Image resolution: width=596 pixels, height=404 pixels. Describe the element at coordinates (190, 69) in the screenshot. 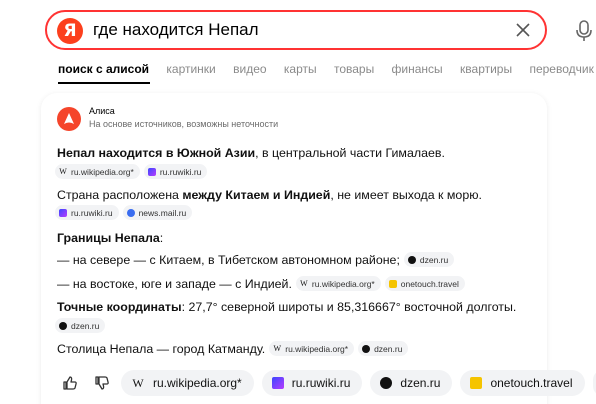

I see `tab-images: картинки` at that location.